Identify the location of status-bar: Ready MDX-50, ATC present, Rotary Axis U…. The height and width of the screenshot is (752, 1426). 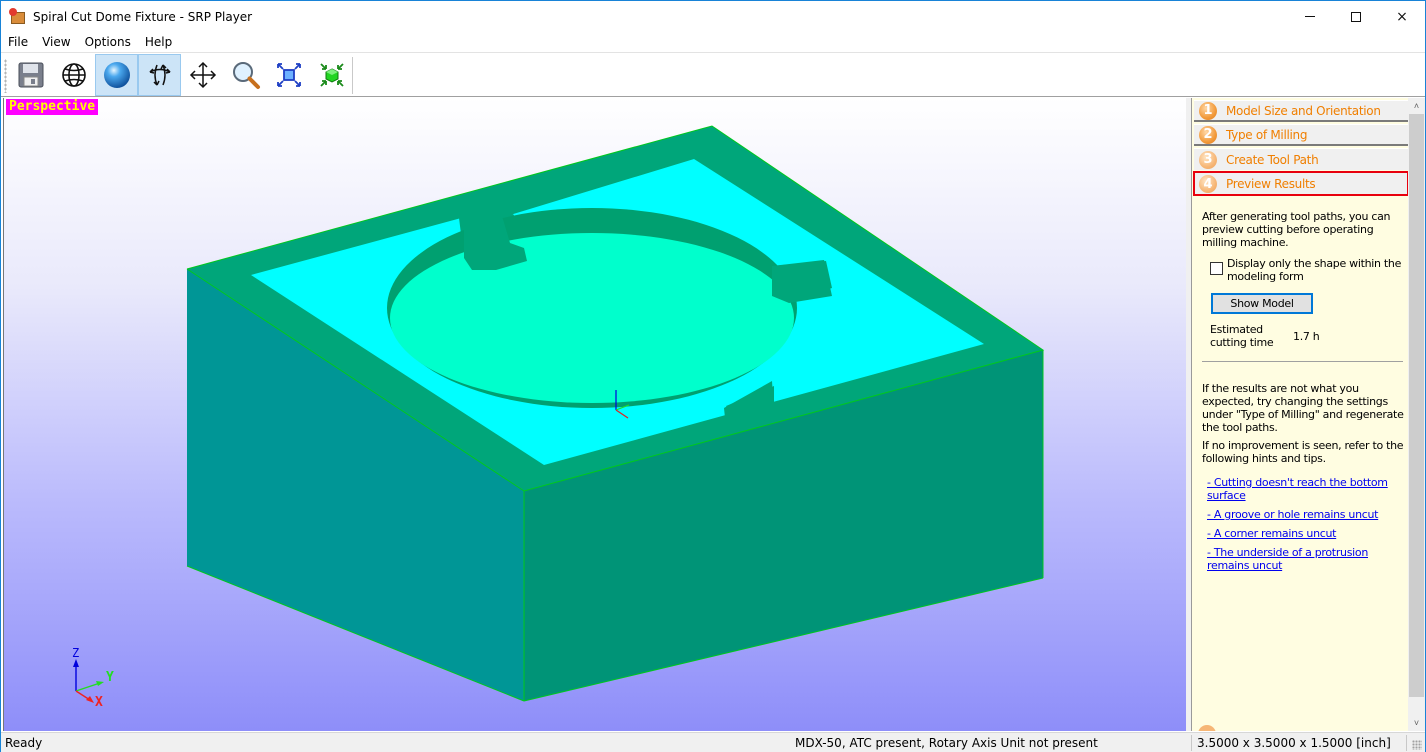
(713, 742).